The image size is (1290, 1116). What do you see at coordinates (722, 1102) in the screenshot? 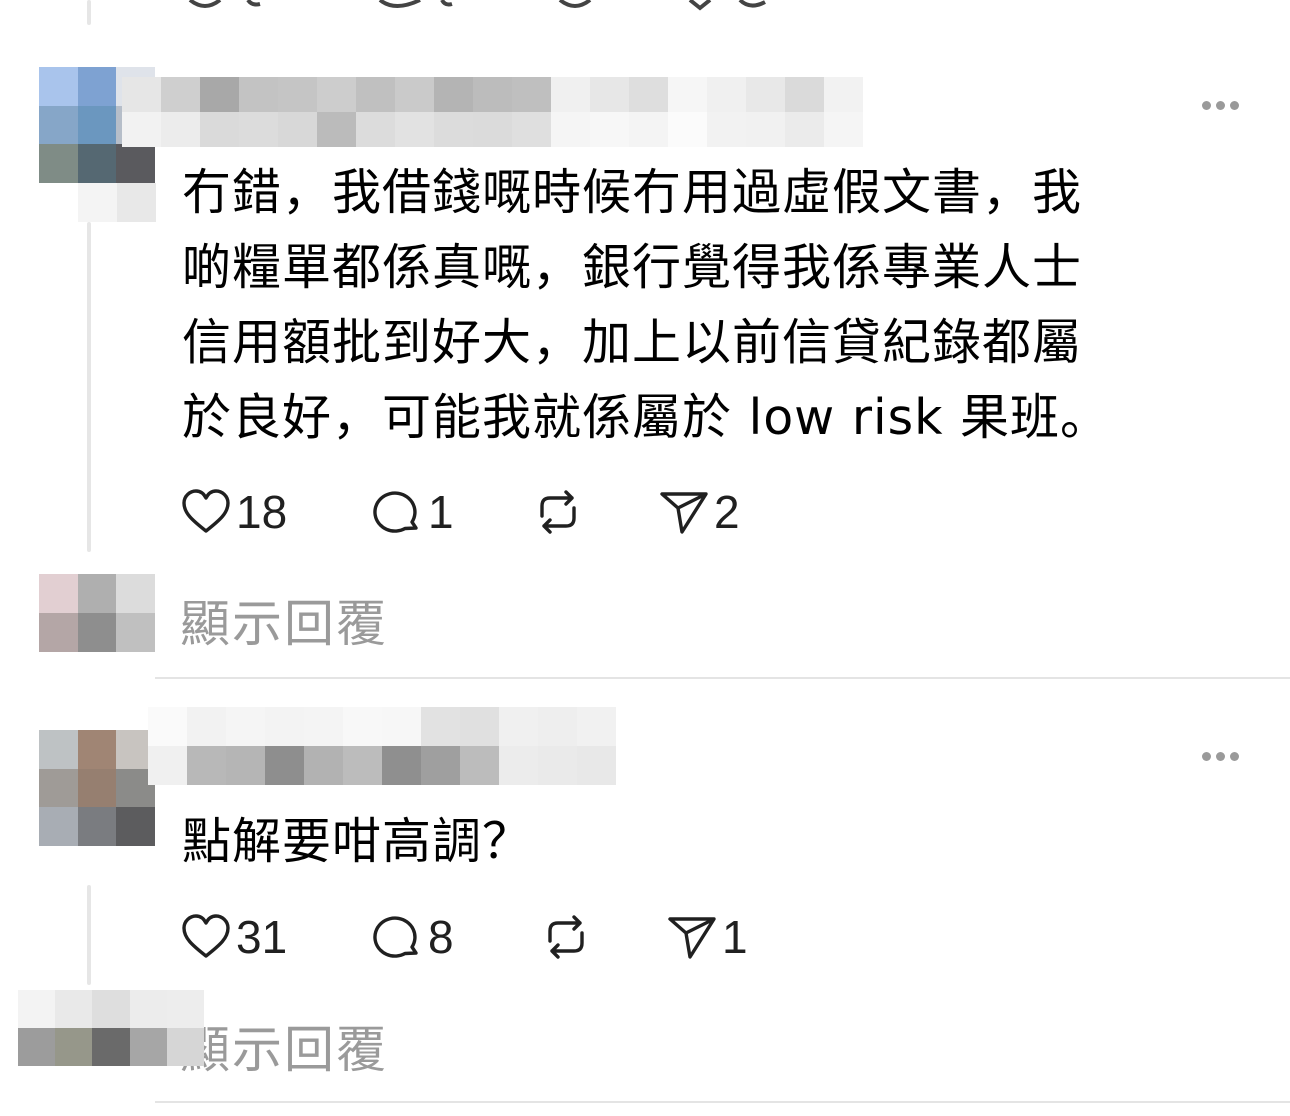
I see `bottom-divider` at bounding box center [722, 1102].